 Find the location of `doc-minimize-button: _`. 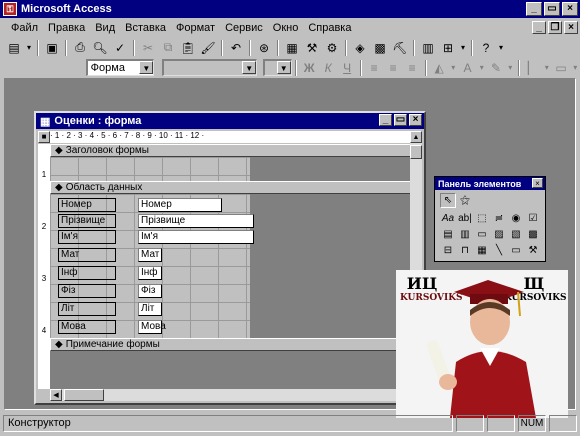

doc-minimize-button: _ is located at coordinates (539, 27).